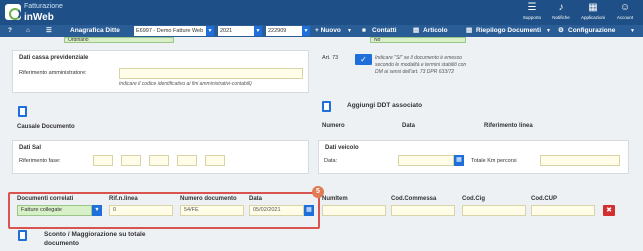 Image resolution: width=643 pixels, height=251 pixels. I want to click on delete-row-button: ✖, so click(609, 210).